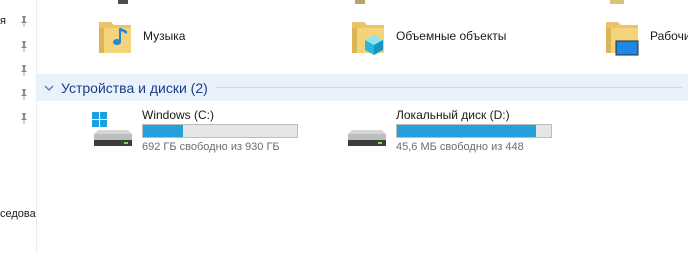 The height and width of the screenshot is (253, 688). Describe the element at coordinates (112, 132) in the screenshot. I see `windows-drive-icon` at that location.